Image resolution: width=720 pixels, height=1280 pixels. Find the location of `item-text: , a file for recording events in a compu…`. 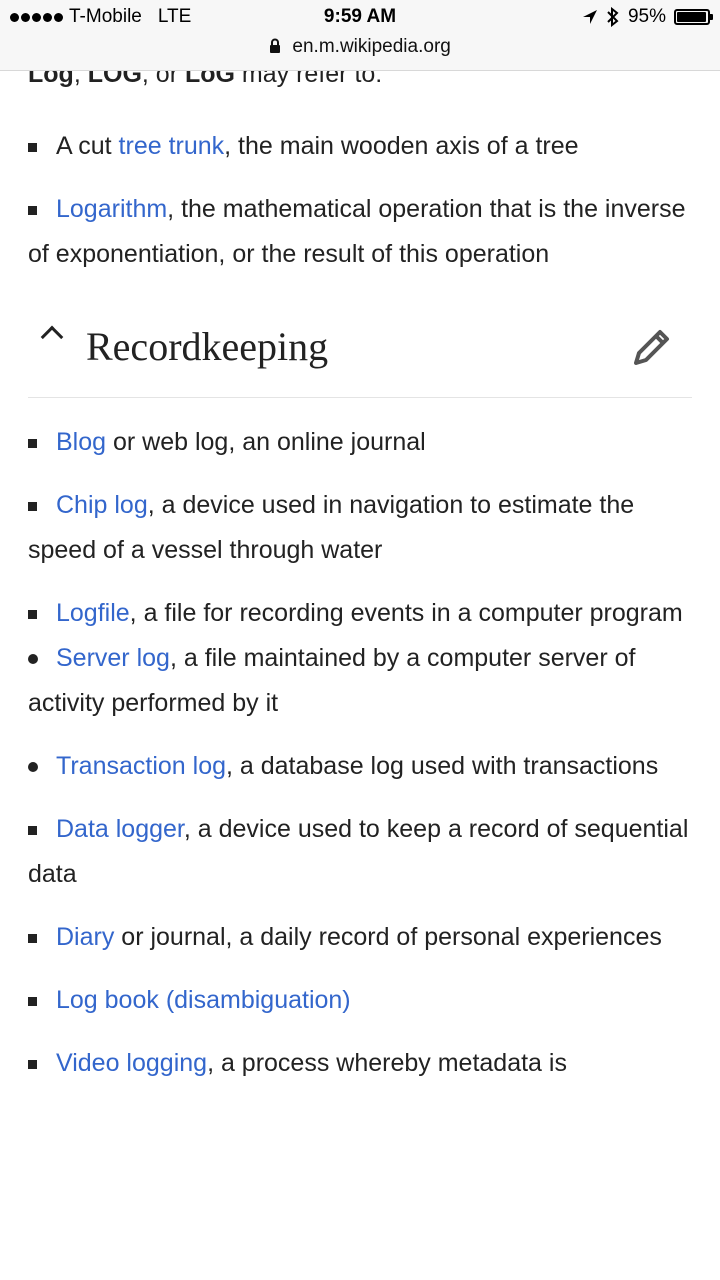

item-text: , a file for recording events in a compu… is located at coordinates (406, 613).